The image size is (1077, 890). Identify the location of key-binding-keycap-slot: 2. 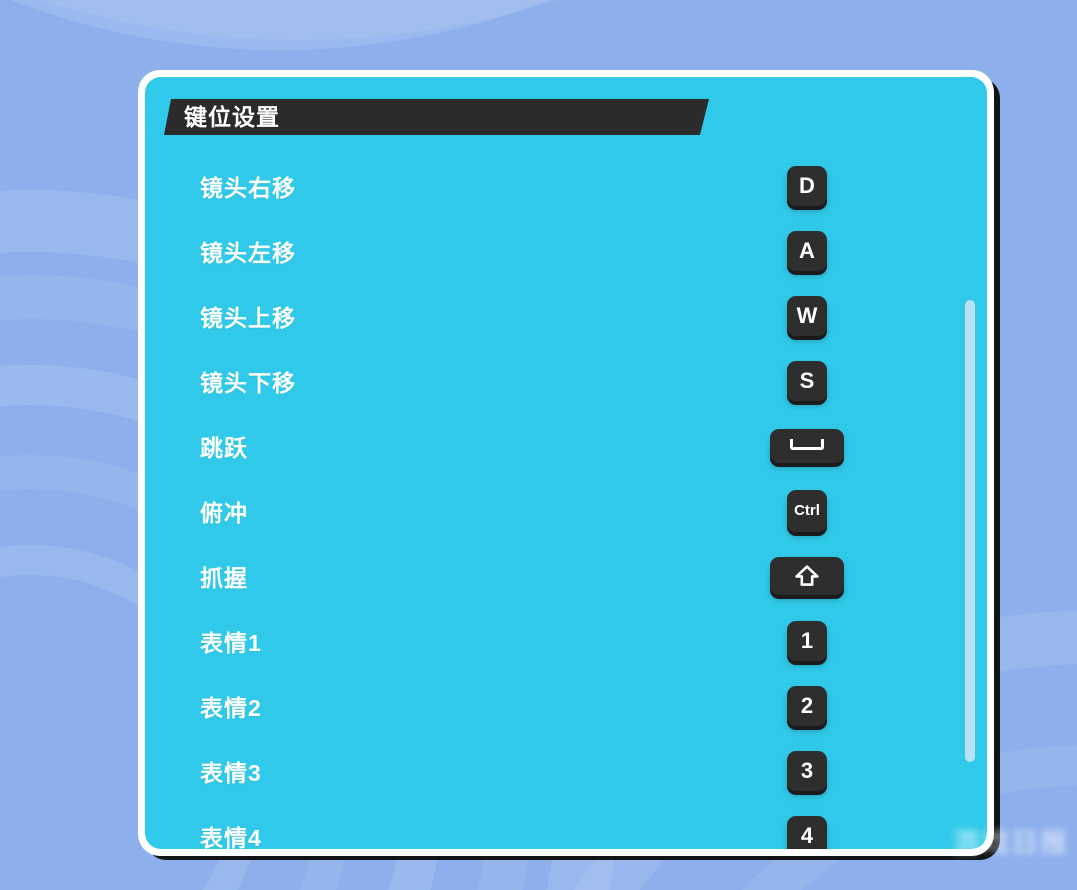
(807, 705).